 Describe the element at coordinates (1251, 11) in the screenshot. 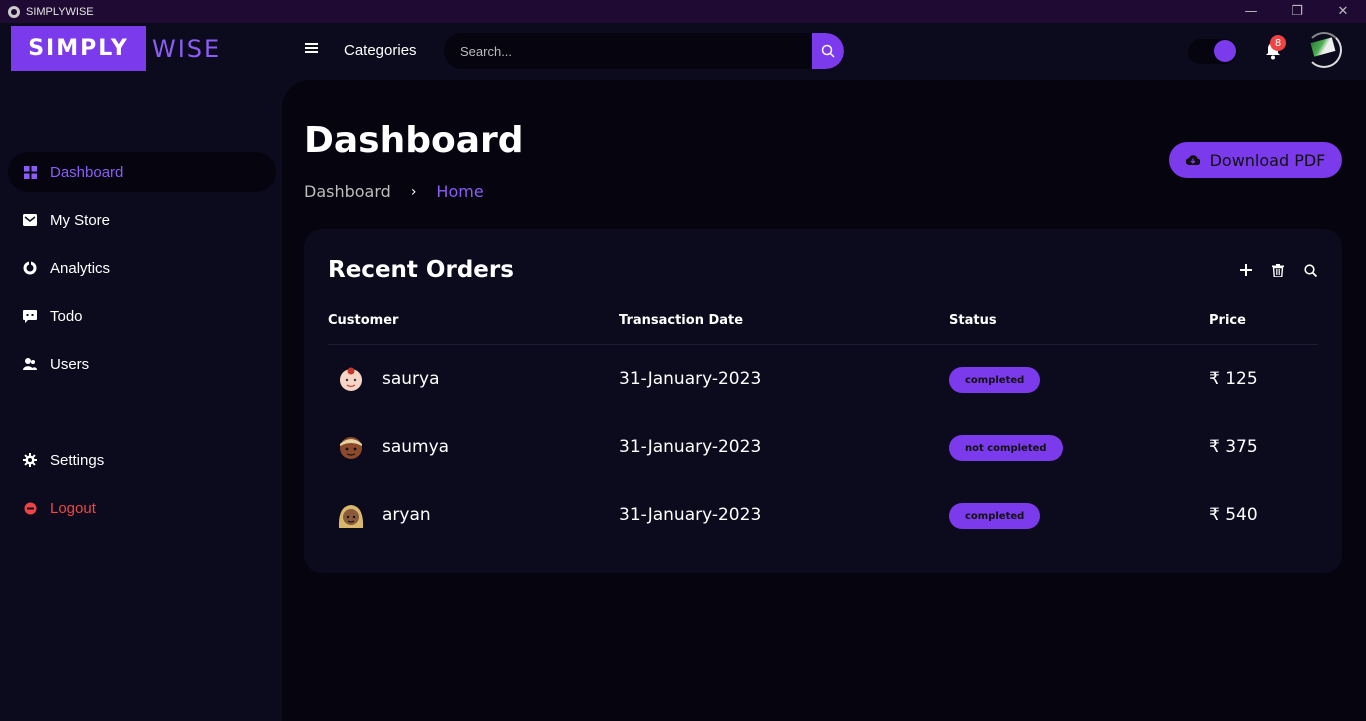

I see `minimize-button: —` at that location.